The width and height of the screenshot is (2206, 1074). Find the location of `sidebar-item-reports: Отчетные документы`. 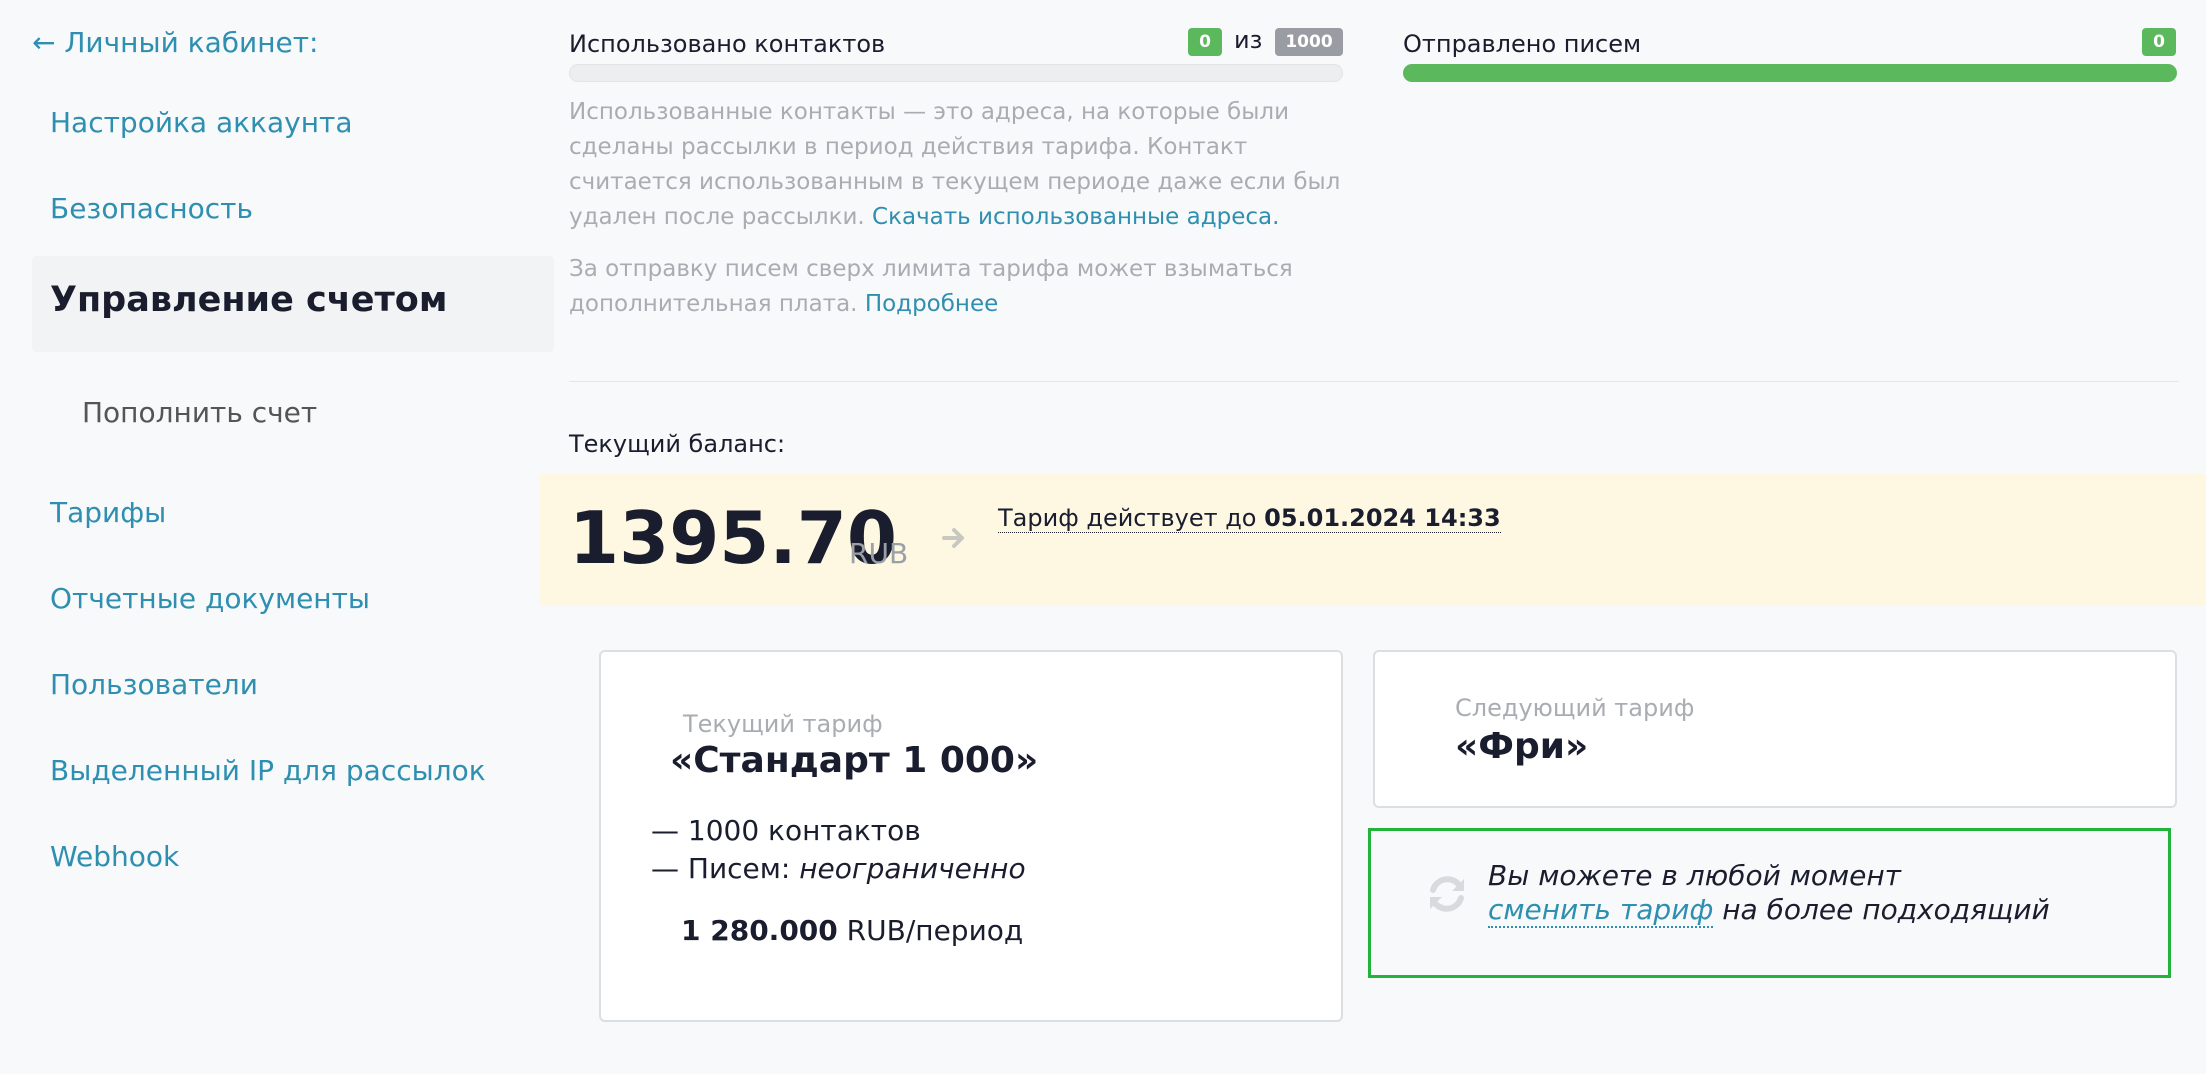

sidebar-item-reports: Отчетные документы is located at coordinates (210, 598).